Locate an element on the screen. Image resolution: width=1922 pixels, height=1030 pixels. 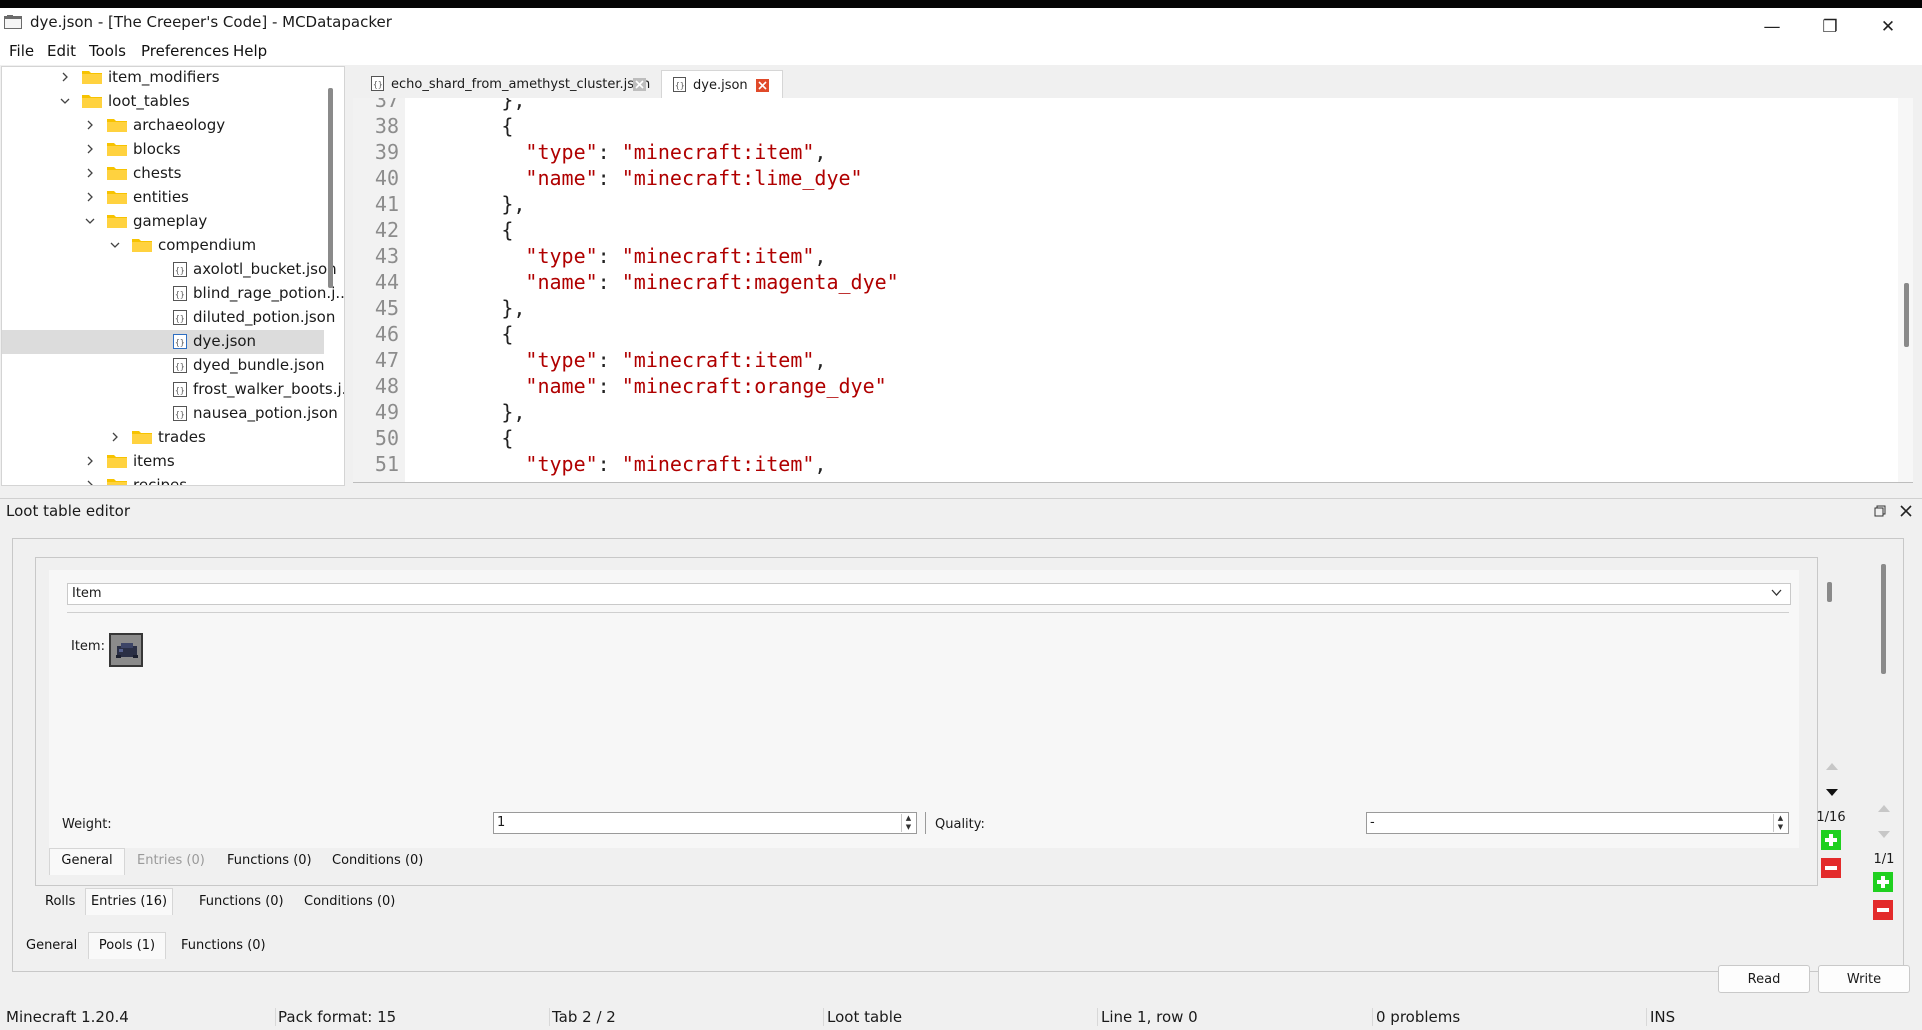
tree-item: recipes is located at coordinates (163, 480).